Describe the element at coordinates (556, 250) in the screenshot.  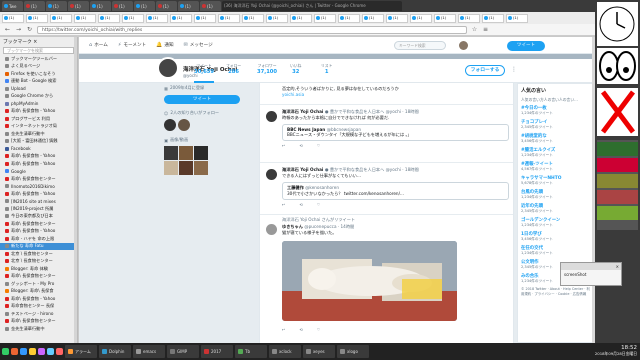
I see `trend-item: 在任の交代 1,234件のツイート` at that location.